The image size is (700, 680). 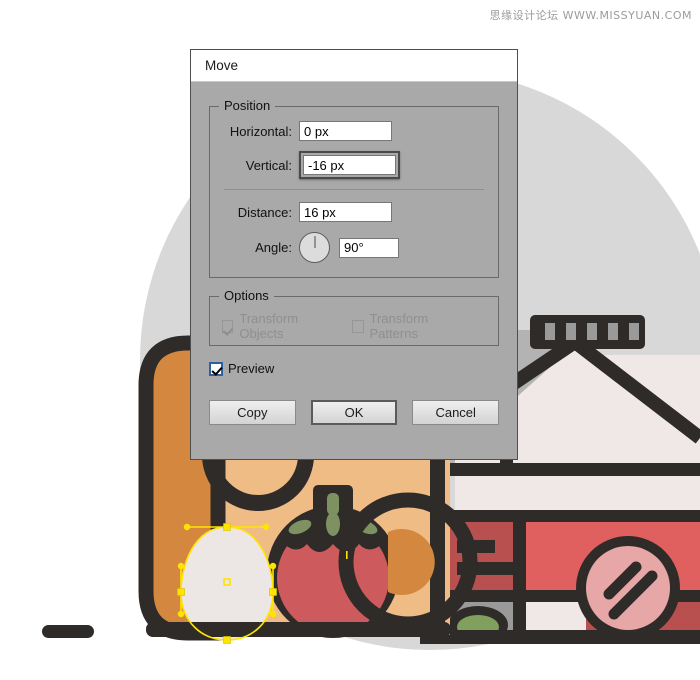 I want to click on ground-dash, so click(x=68, y=631).